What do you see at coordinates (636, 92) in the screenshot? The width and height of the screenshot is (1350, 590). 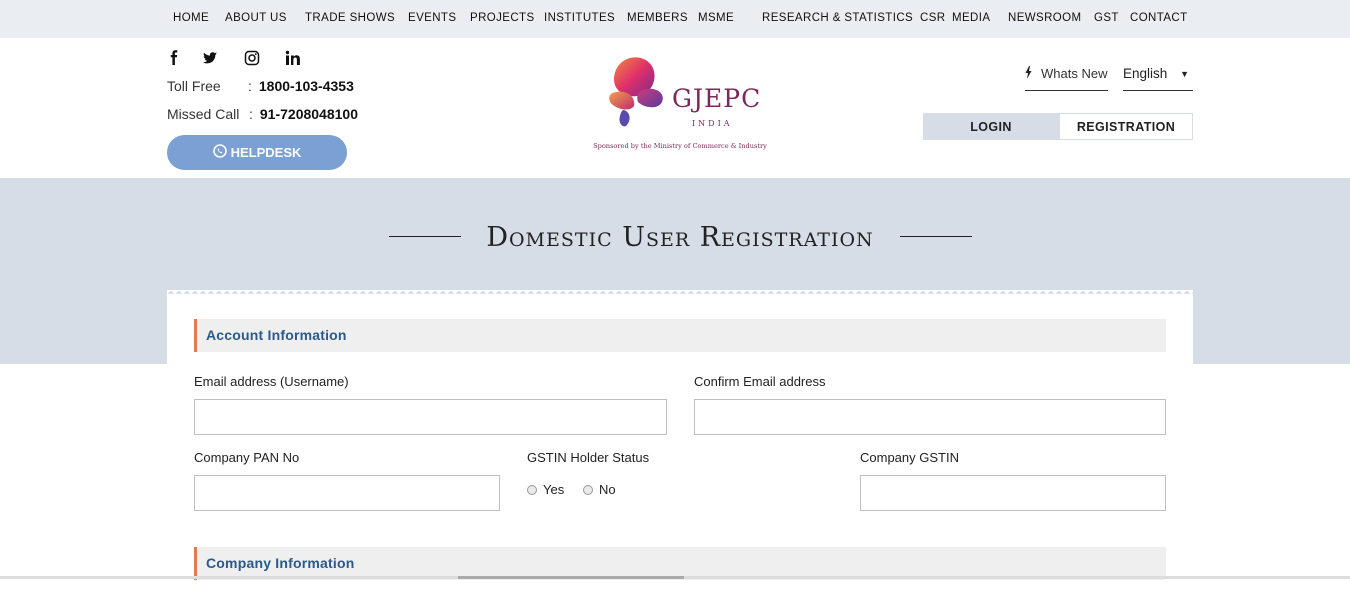 I see `butterfly-logo-icon` at bounding box center [636, 92].